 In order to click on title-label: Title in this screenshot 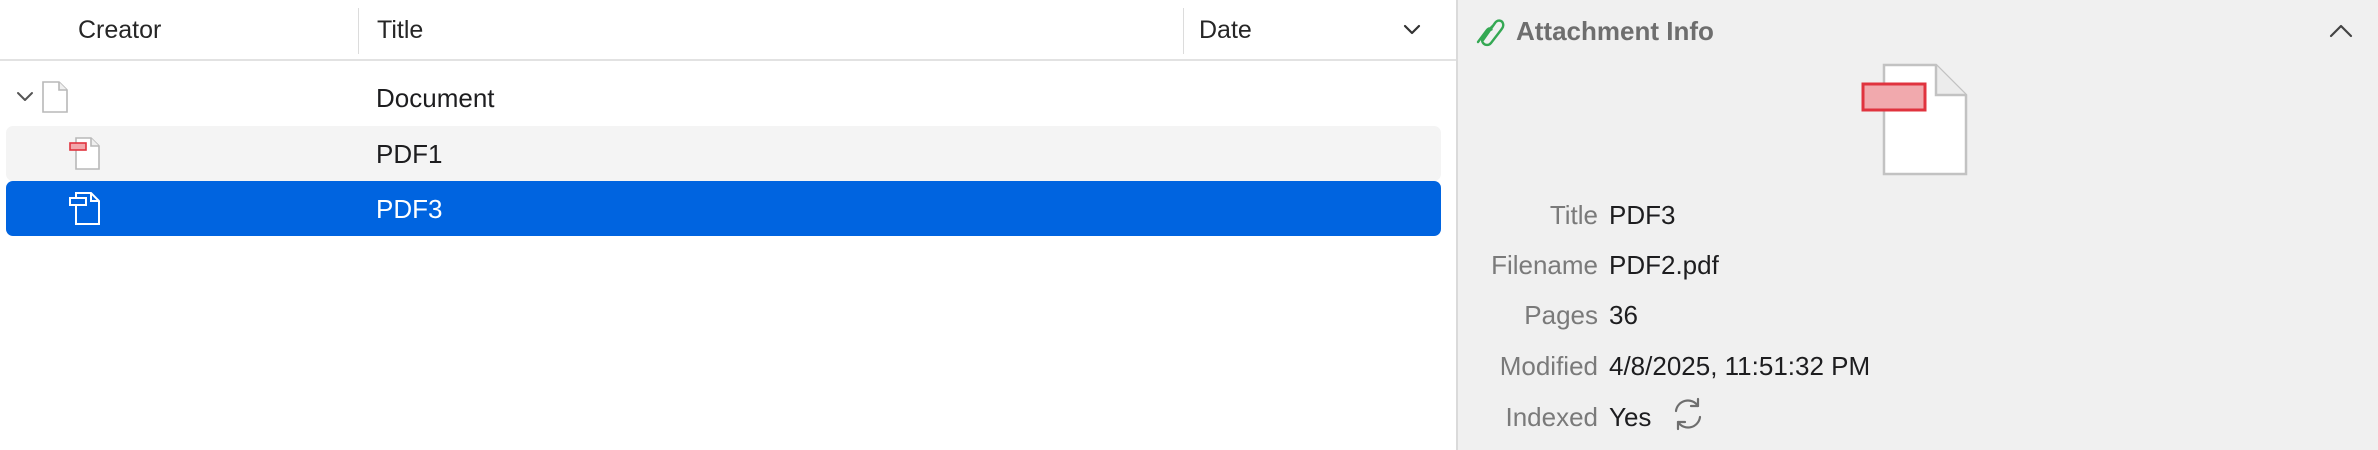, I will do `click(1573, 215)`.